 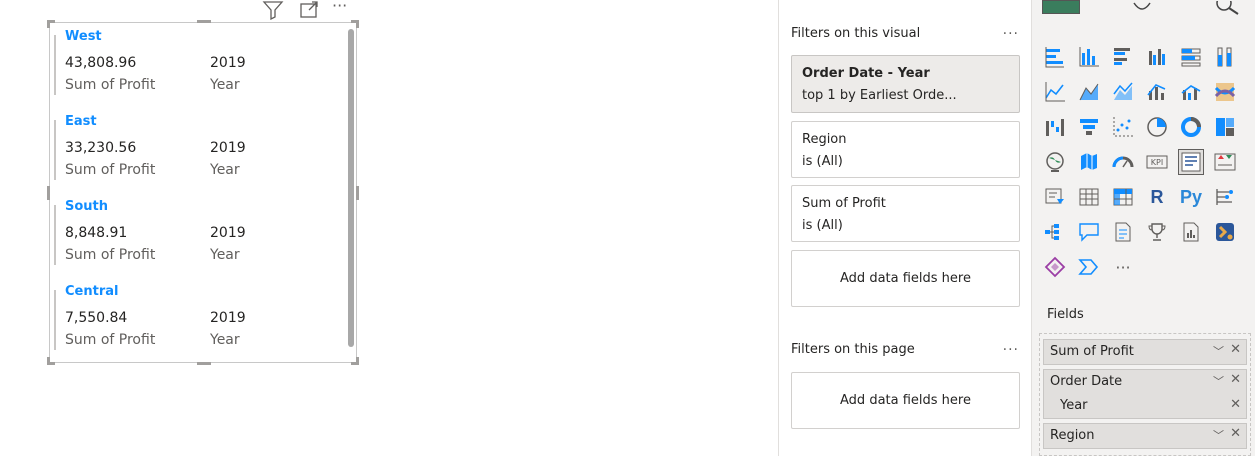 What do you see at coordinates (1225, 232) in the screenshot?
I see `power-apps-icon` at bounding box center [1225, 232].